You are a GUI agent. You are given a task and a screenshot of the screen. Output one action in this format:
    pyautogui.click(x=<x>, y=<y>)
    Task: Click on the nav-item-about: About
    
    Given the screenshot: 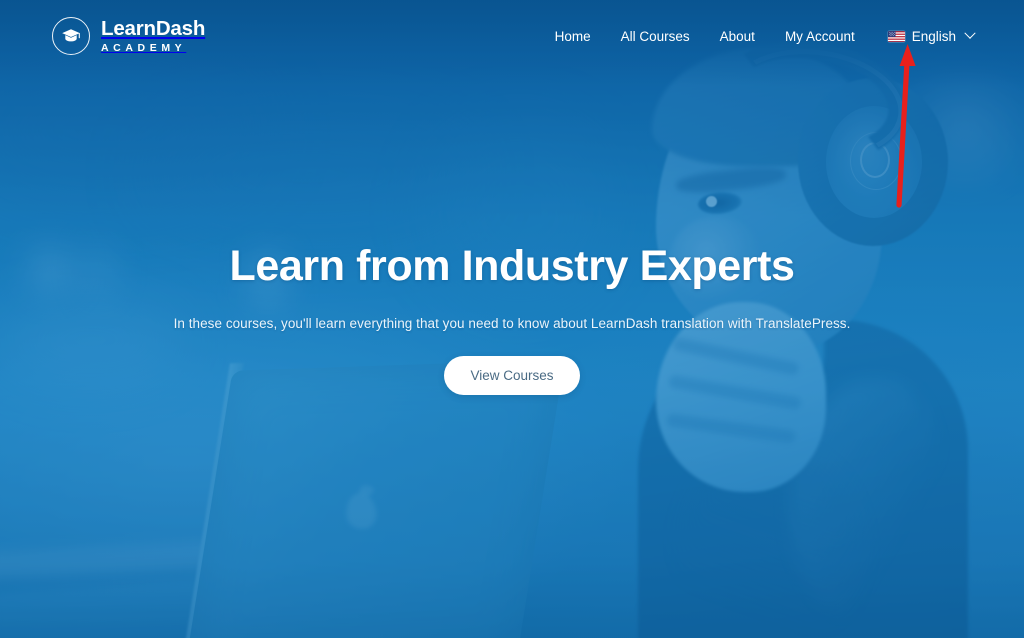 What is the action you would take?
    pyautogui.click(x=737, y=36)
    